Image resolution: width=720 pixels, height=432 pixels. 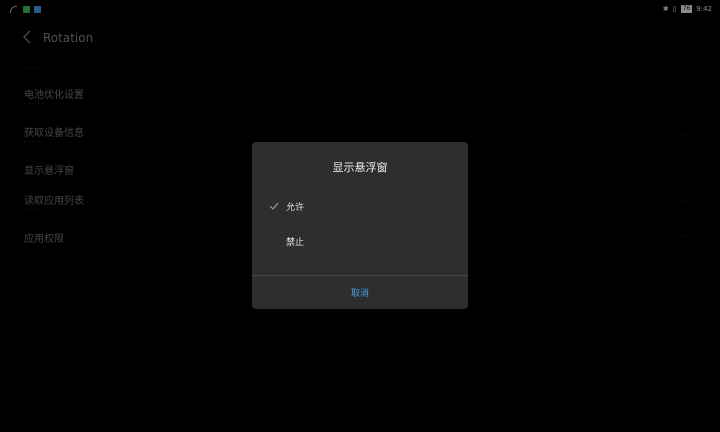 I want to click on option-label: 允许, so click(x=295, y=208).